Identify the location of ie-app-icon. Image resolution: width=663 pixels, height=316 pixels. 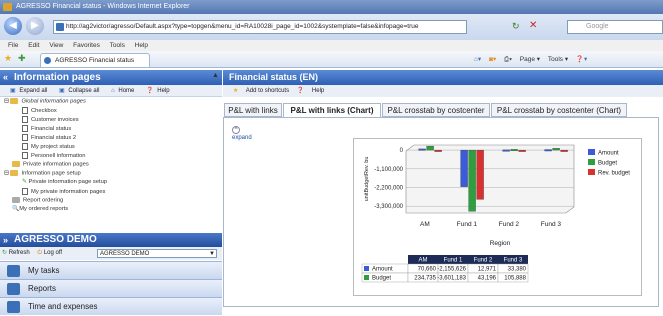
(7, 7).